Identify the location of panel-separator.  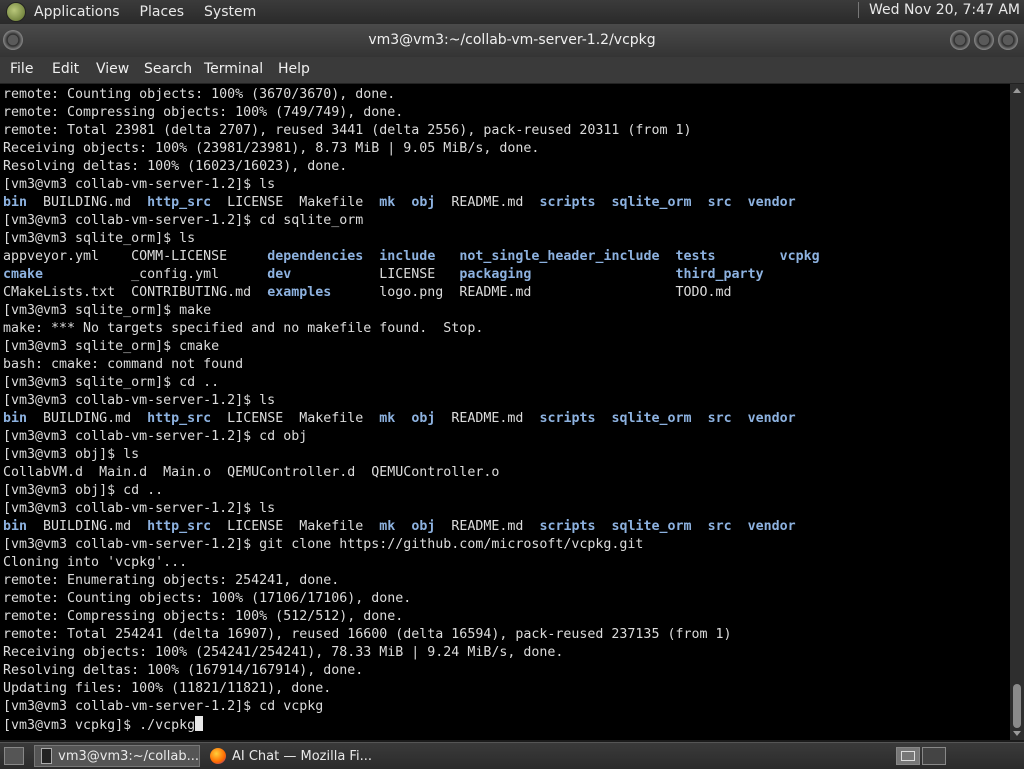
(858, 10).